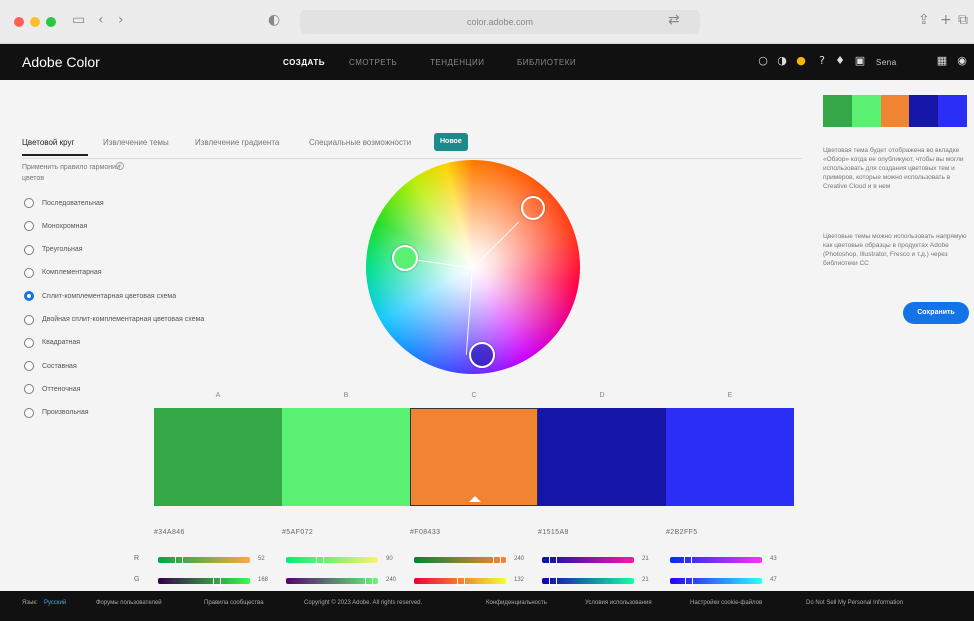 Image resolution: width=974 pixels, height=621 pixels. Describe the element at coordinates (373, 62) in the screenshot. I see `nav-explore: СМОТРЕТЬ` at that location.